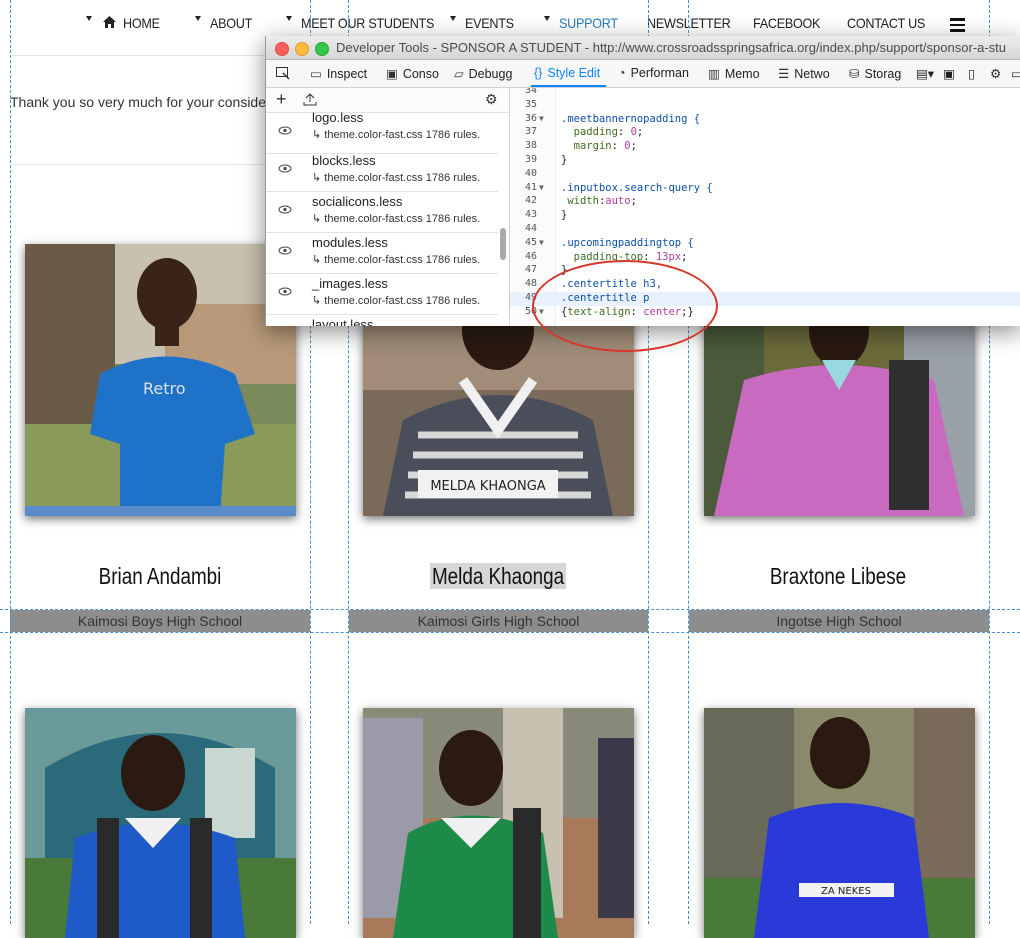  Describe the element at coordinates (949, 73) in the screenshot. I see `split-console-icon: ▣` at that location.